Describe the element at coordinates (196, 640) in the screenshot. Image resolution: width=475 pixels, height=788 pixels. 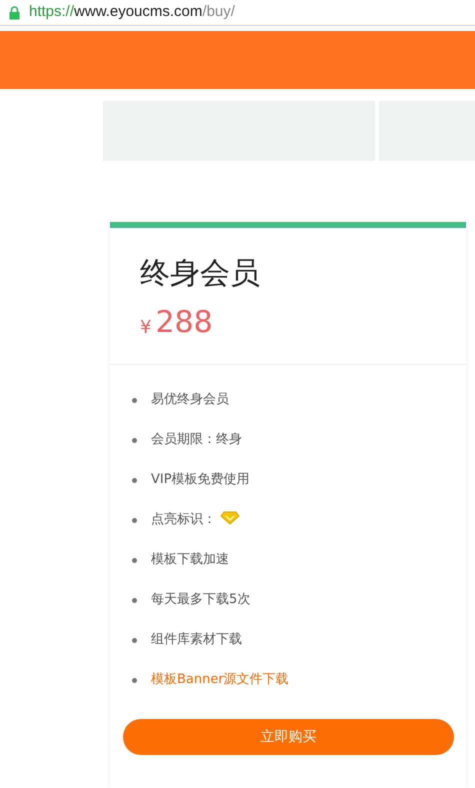
I see `feature-text: 组件库素材下载` at that location.